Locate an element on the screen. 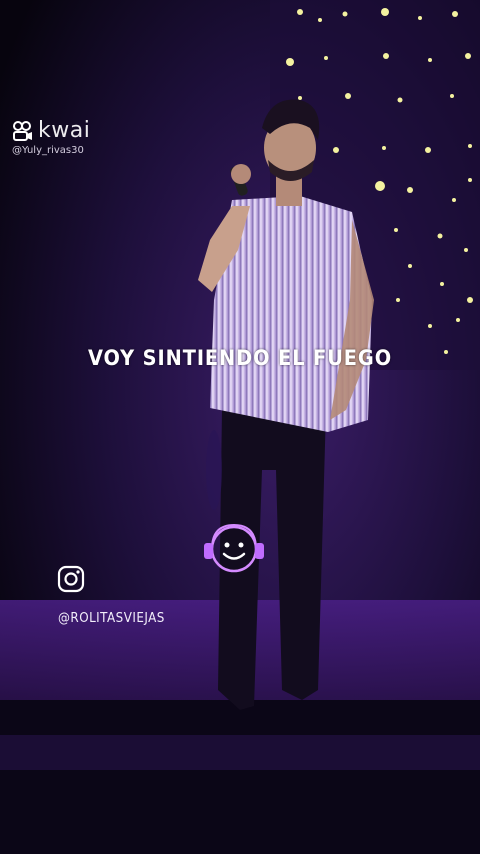 The image size is (480, 854). kwai-logo: kwai is located at coordinates (51, 130).